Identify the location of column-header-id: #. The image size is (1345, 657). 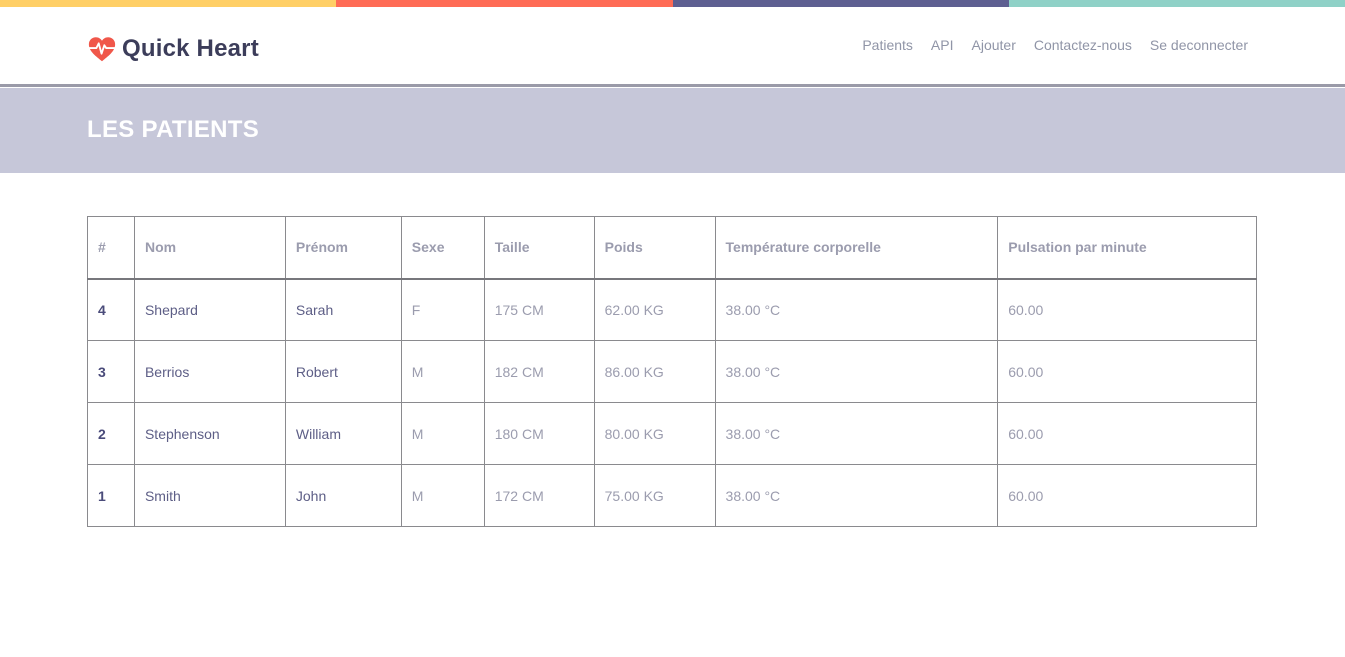
(111, 248).